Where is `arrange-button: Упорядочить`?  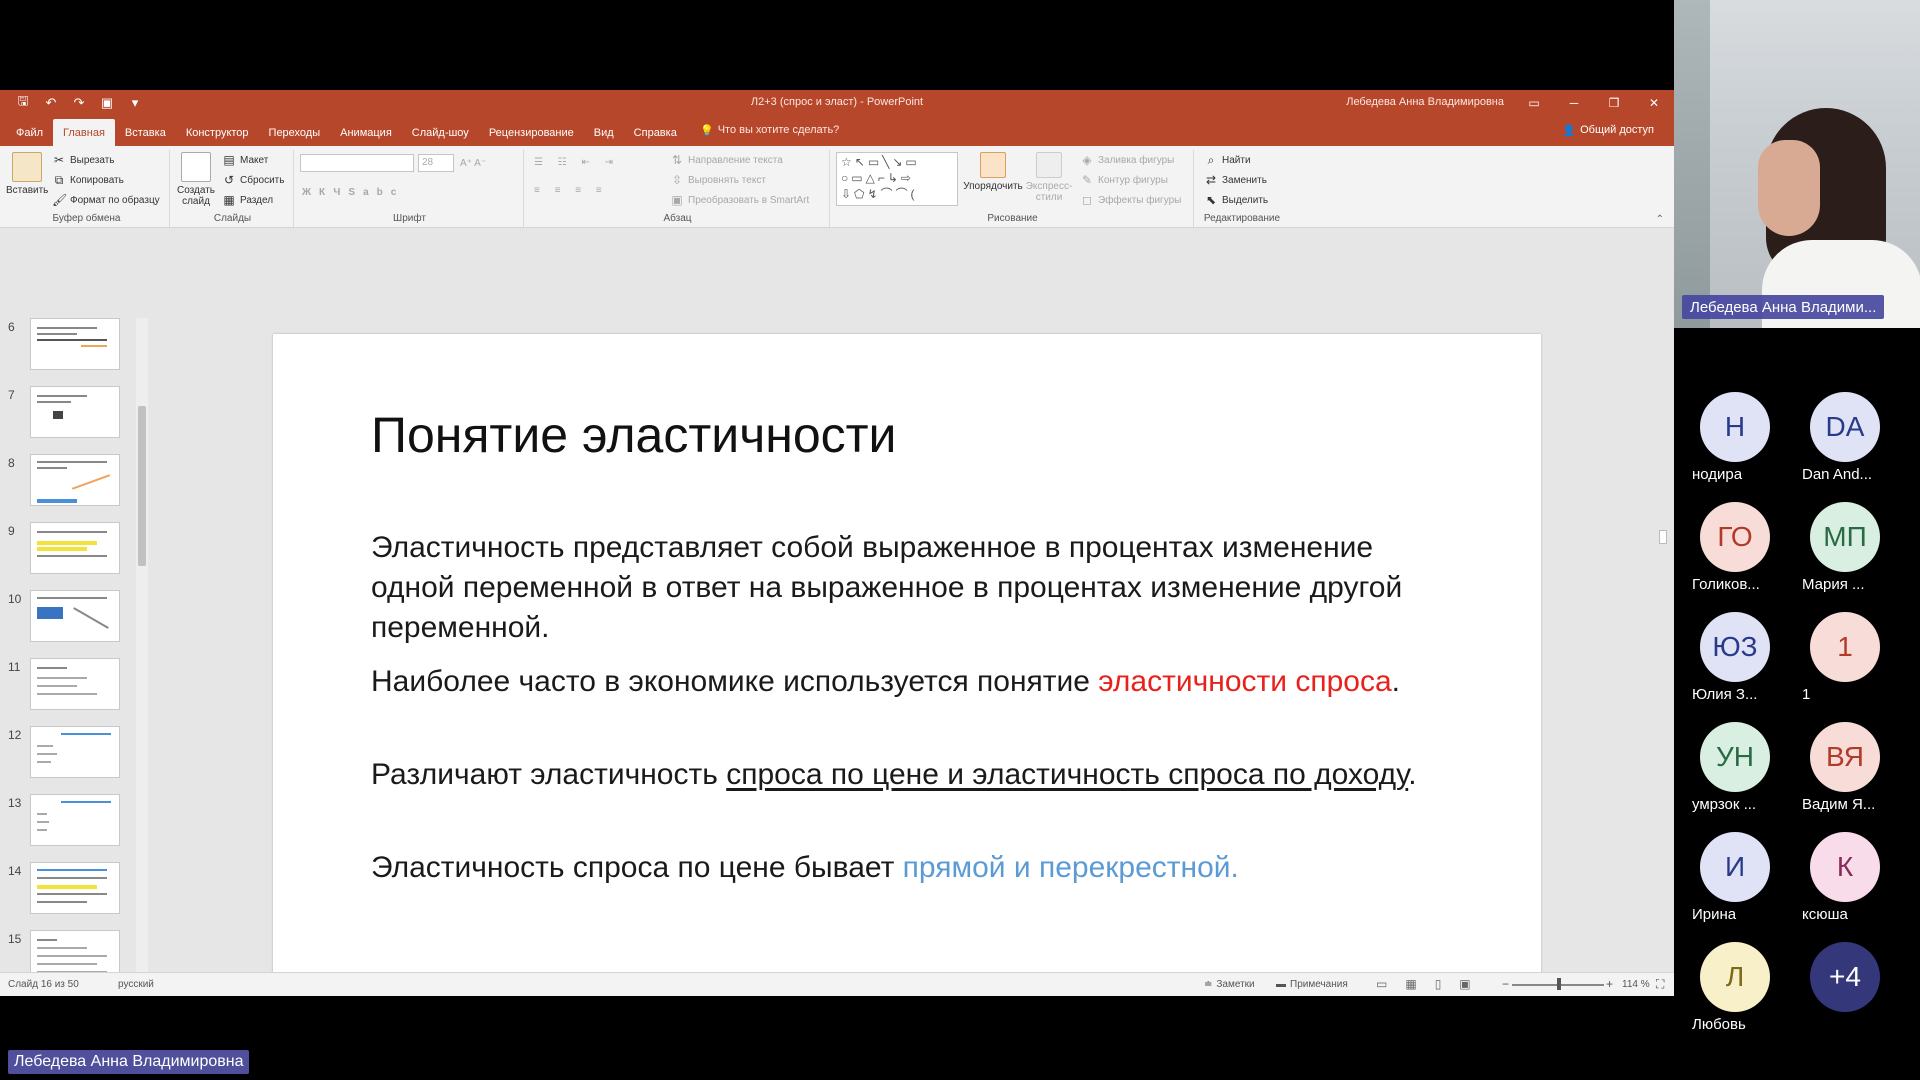 arrange-button: Упорядочить is located at coordinates (993, 172).